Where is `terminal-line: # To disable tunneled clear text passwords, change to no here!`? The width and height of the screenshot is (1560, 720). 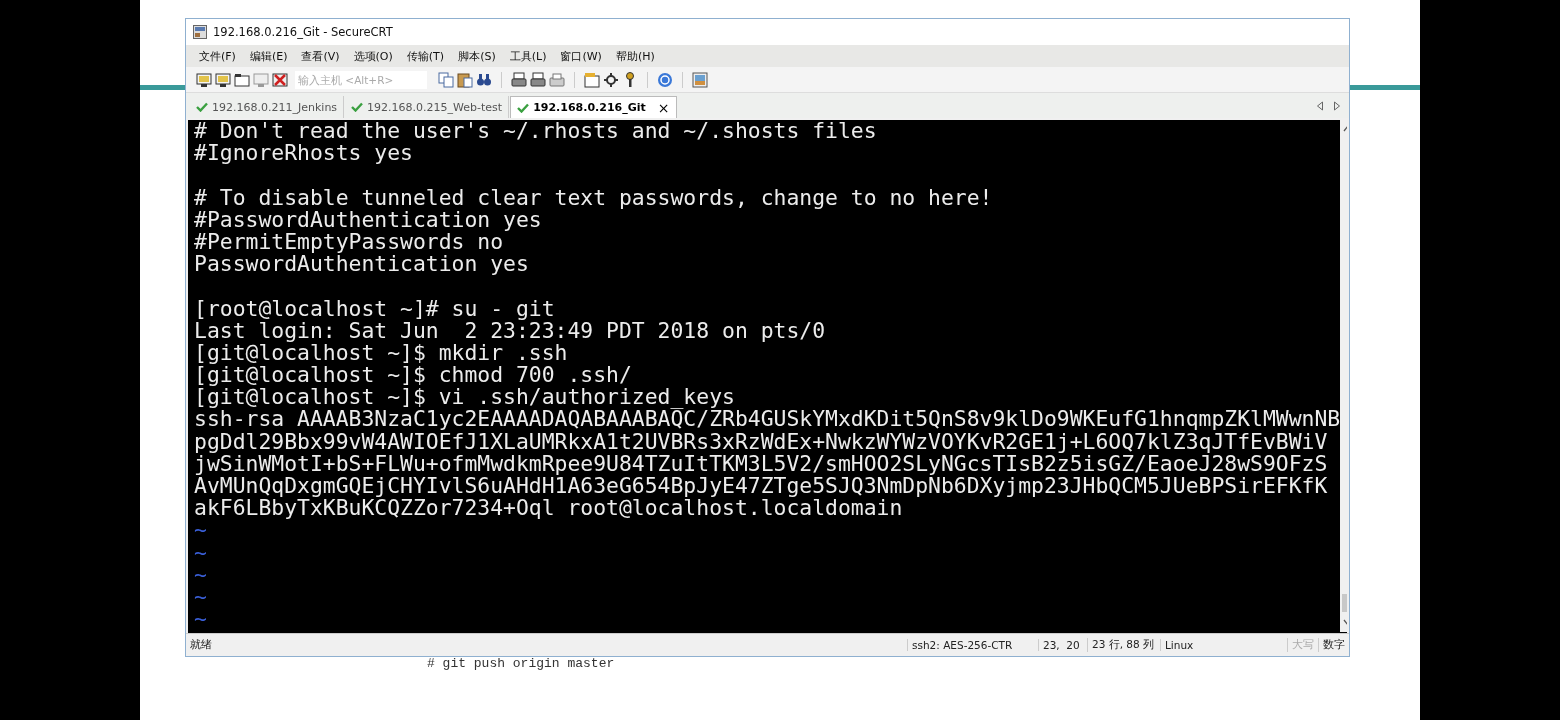
terminal-line: # To disable tunneled clear text passwords, change to no here! is located at coordinates (594, 197).